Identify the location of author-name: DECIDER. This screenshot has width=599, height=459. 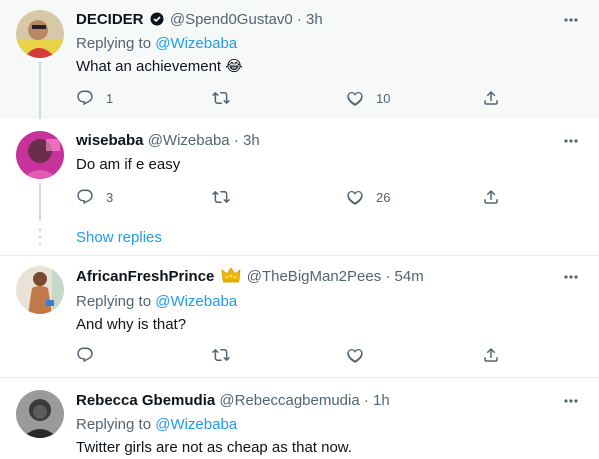
(110, 19).